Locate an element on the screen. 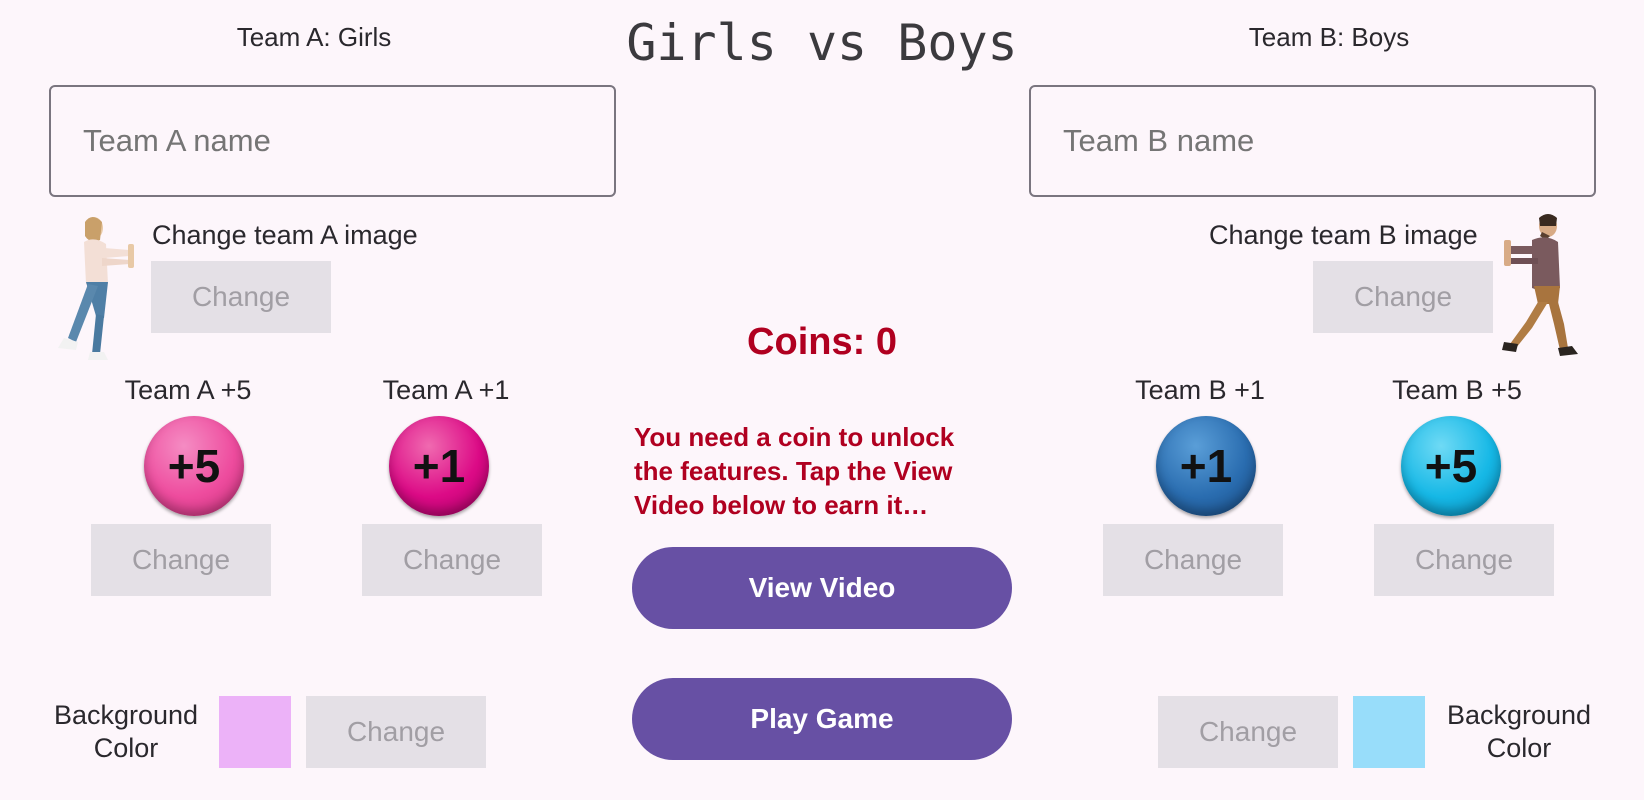 Image resolution: width=1644 pixels, height=800 pixels. play-game-button: Play Game is located at coordinates (822, 719).